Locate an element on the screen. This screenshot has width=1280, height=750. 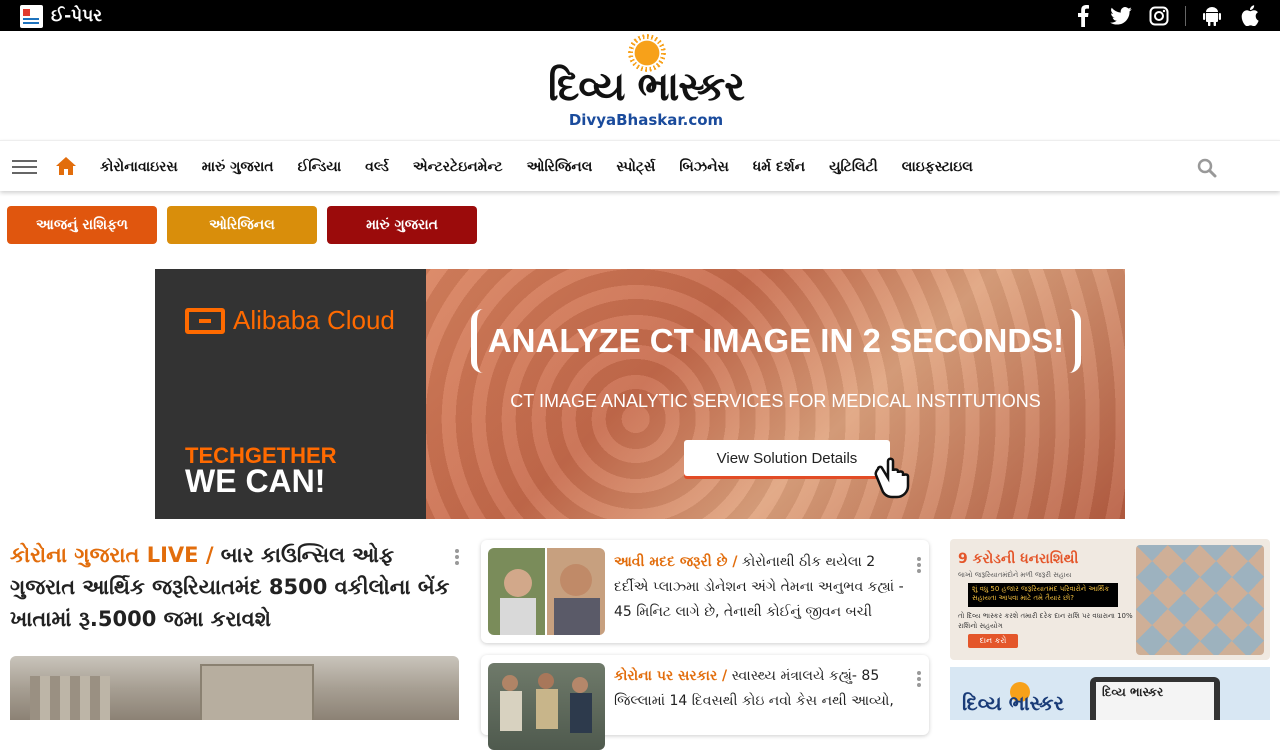
nav-item-sports: સ્પોર્ટ્સ is located at coordinates (635, 167).